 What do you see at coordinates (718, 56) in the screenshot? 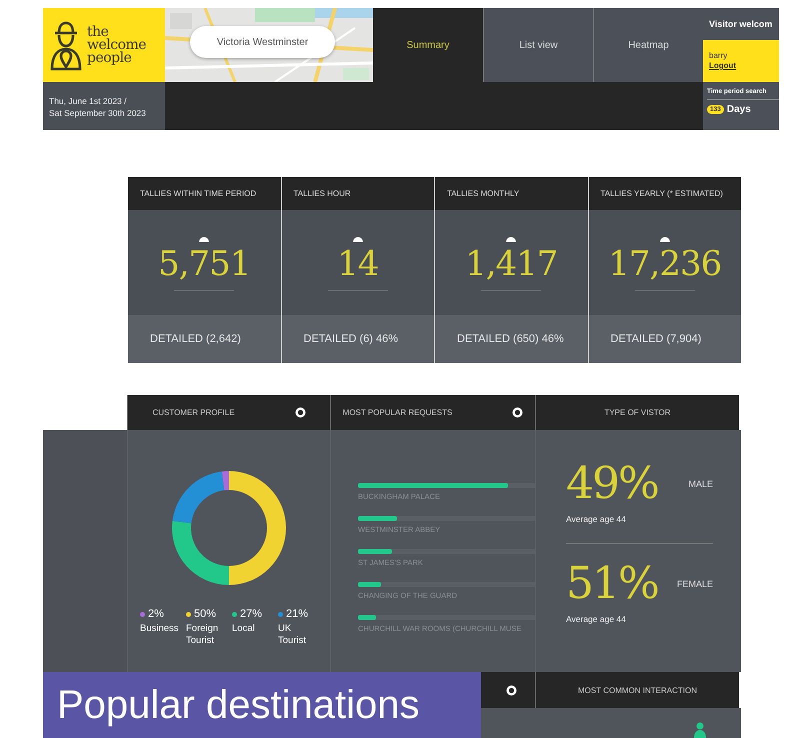
I see `username: barry` at bounding box center [718, 56].